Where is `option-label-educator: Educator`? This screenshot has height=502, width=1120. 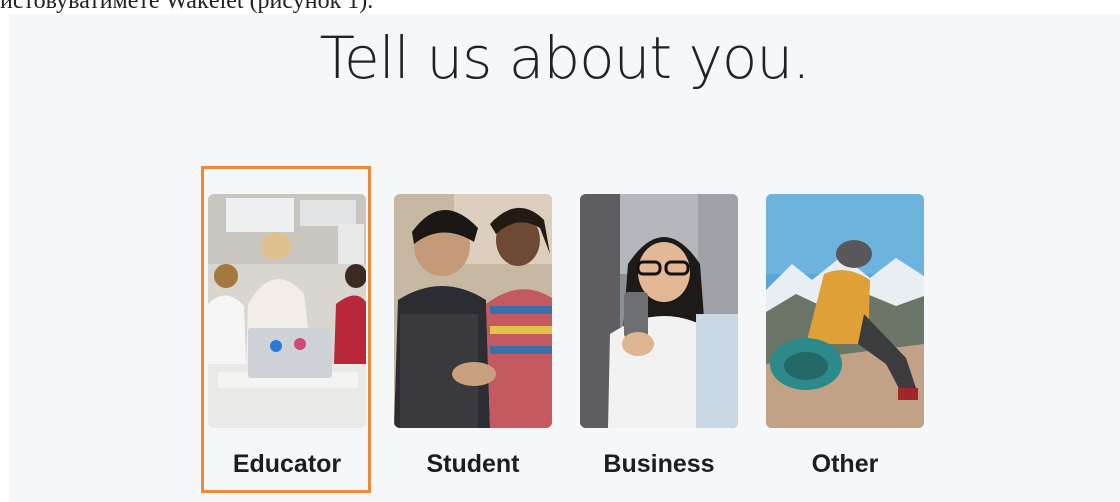 option-label-educator: Educator is located at coordinates (287, 464).